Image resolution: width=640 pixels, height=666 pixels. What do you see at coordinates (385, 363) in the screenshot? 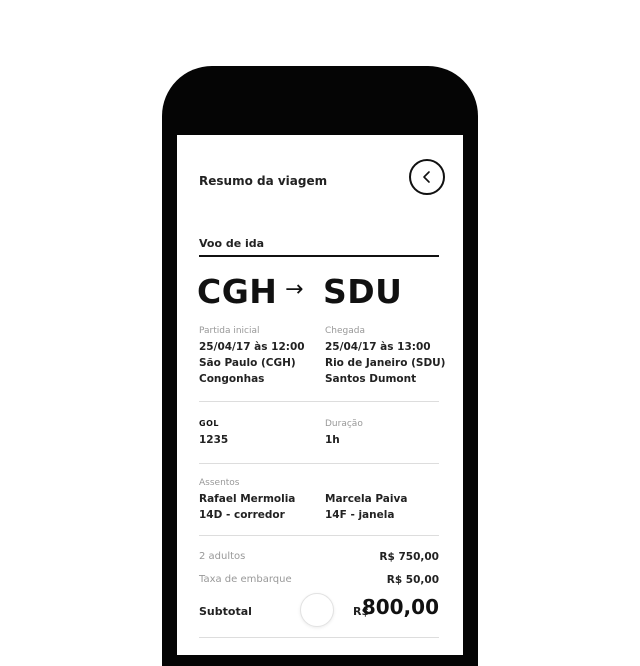
I see `arrival-city: Rio de Janeiro (SDU)` at bounding box center [385, 363].